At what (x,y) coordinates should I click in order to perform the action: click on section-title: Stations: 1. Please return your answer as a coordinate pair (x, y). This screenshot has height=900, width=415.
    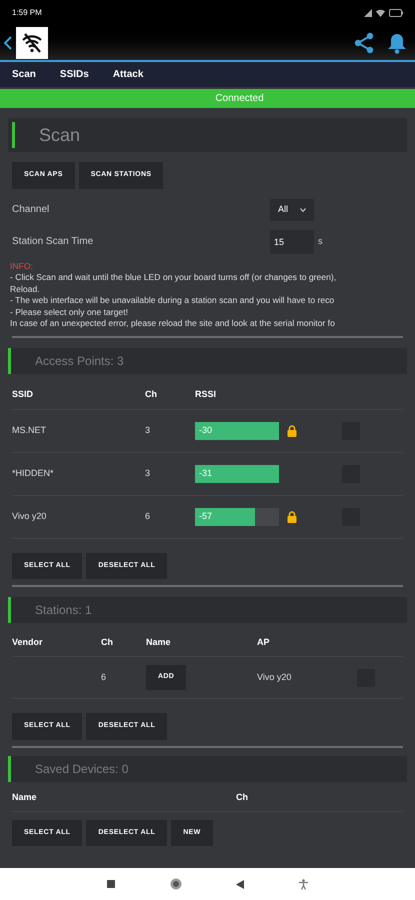
    Looking at the image, I should click on (63, 610).